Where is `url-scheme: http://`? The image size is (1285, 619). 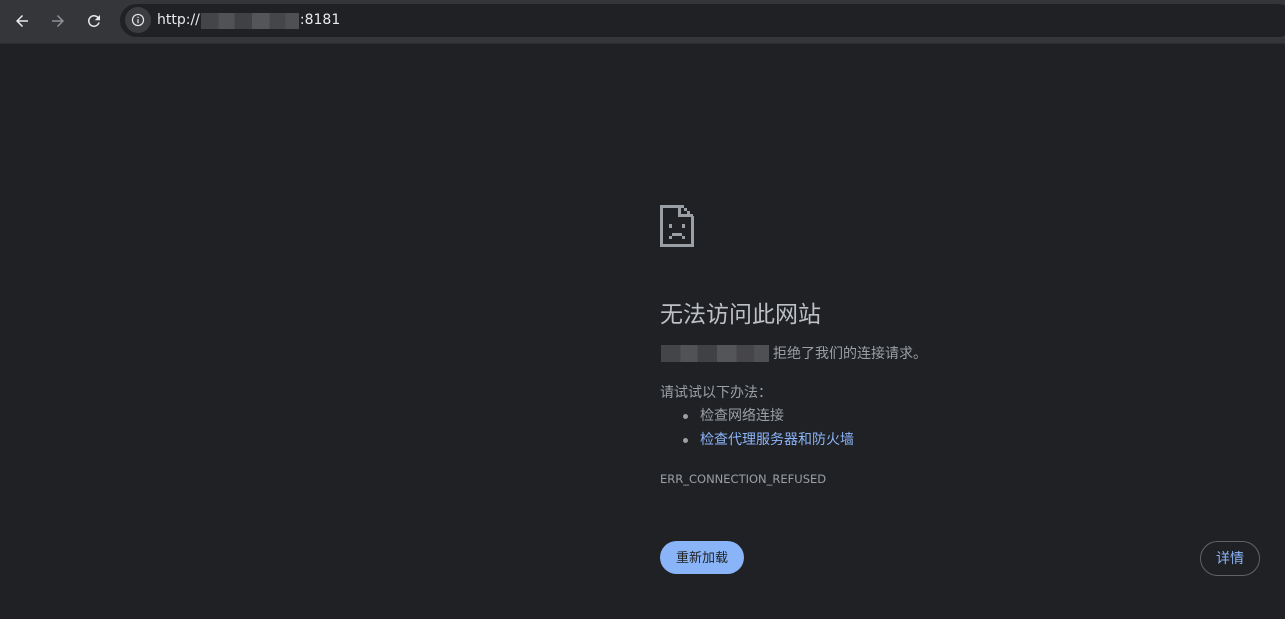
url-scheme: http:// is located at coordinates (178, 20).